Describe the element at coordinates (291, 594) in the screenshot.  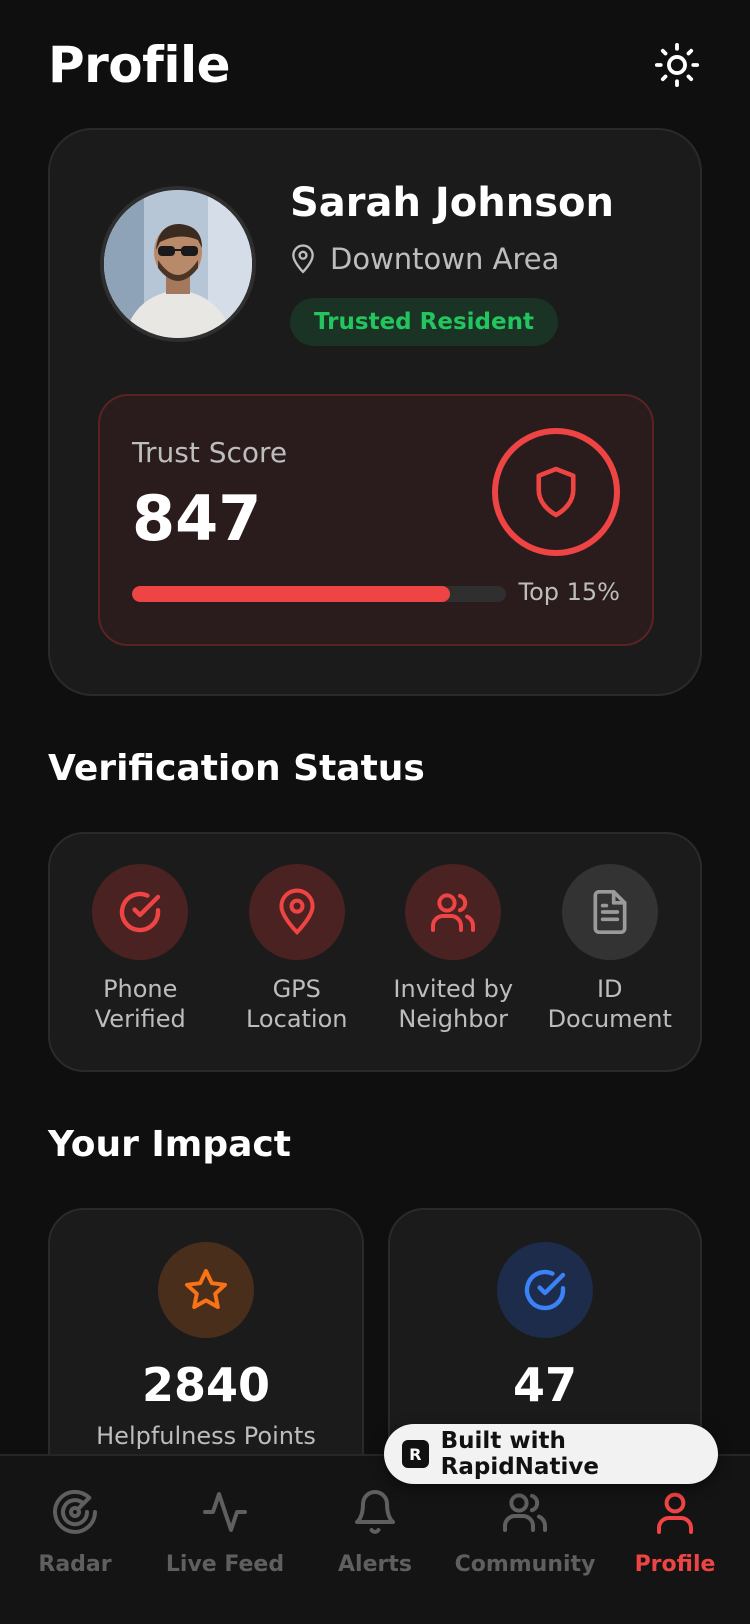
I see `trust-progress-fill` at that location.